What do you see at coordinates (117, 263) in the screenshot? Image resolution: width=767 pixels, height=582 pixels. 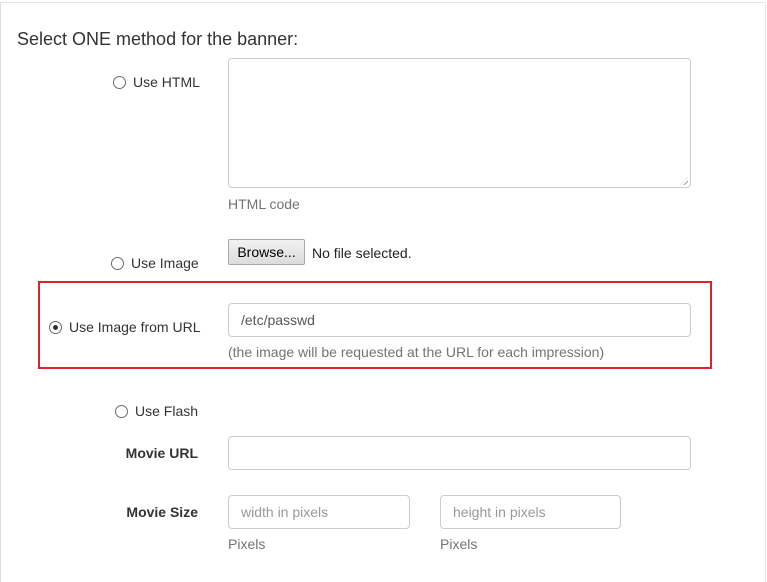 I see `use-image-radio` at bounding box center [117, 263].